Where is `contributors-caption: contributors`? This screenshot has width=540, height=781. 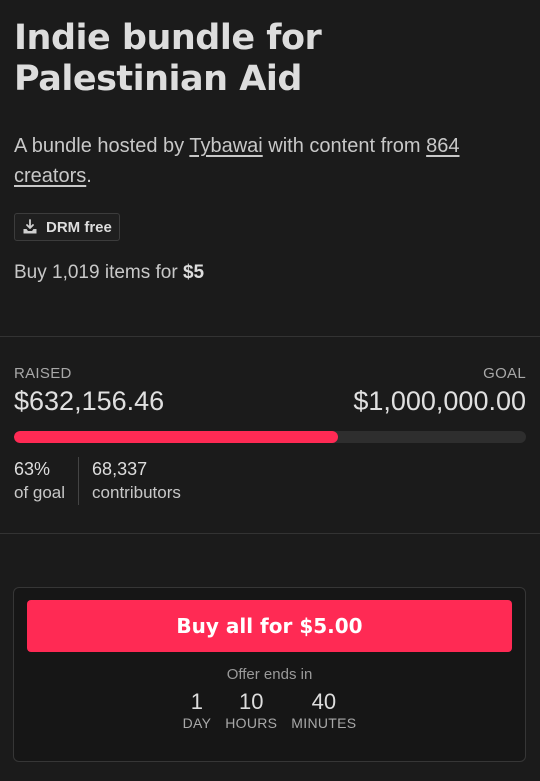 contributors-caption: contributors is located at coordinates (136, 492).